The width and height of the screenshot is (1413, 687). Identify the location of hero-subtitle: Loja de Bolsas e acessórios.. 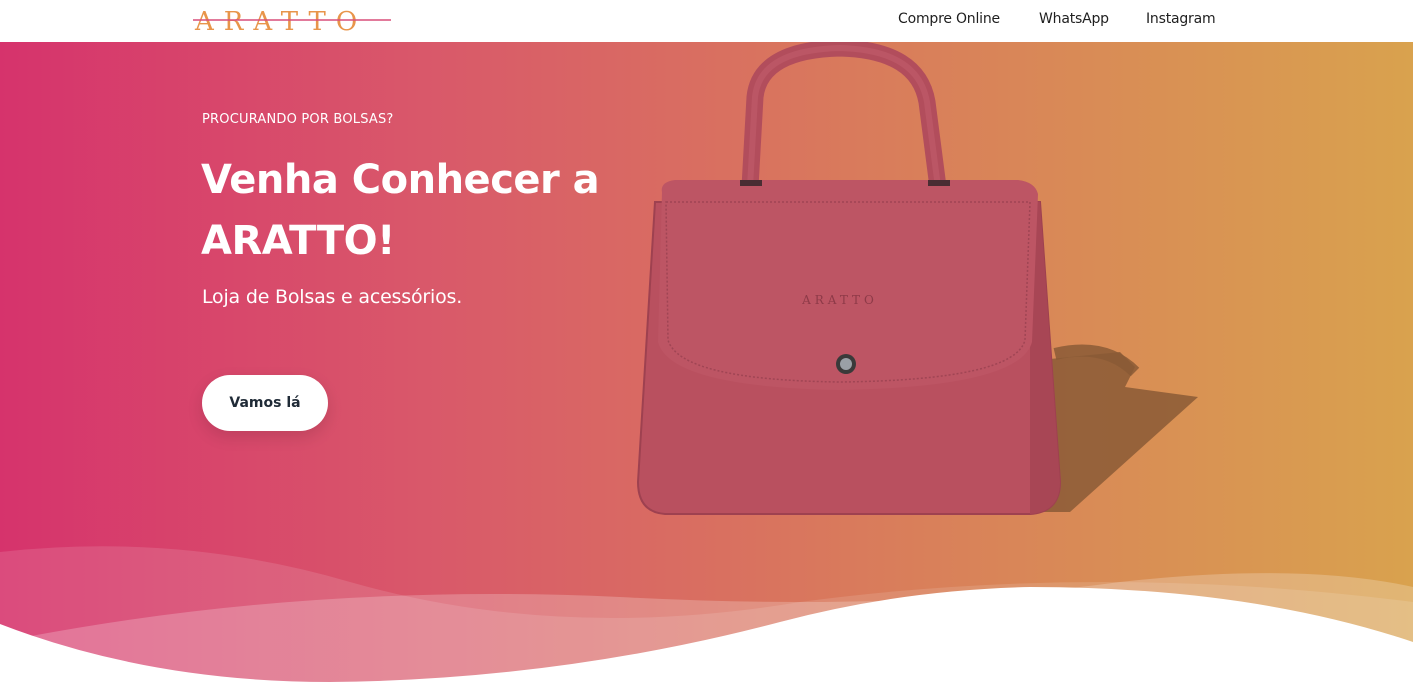
(332, 297).